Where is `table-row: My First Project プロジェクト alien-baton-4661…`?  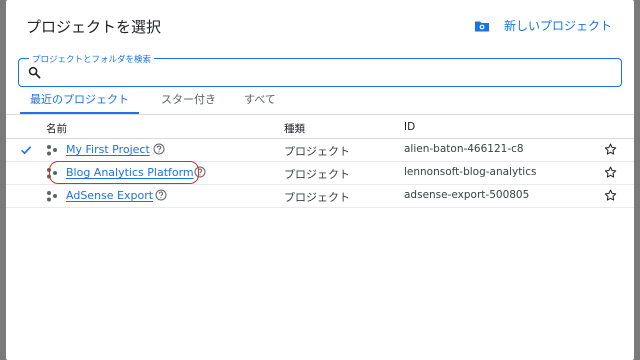 table-row: My First Project プロジェクト alien-baton-4661… is located at coordinates (320, 150).